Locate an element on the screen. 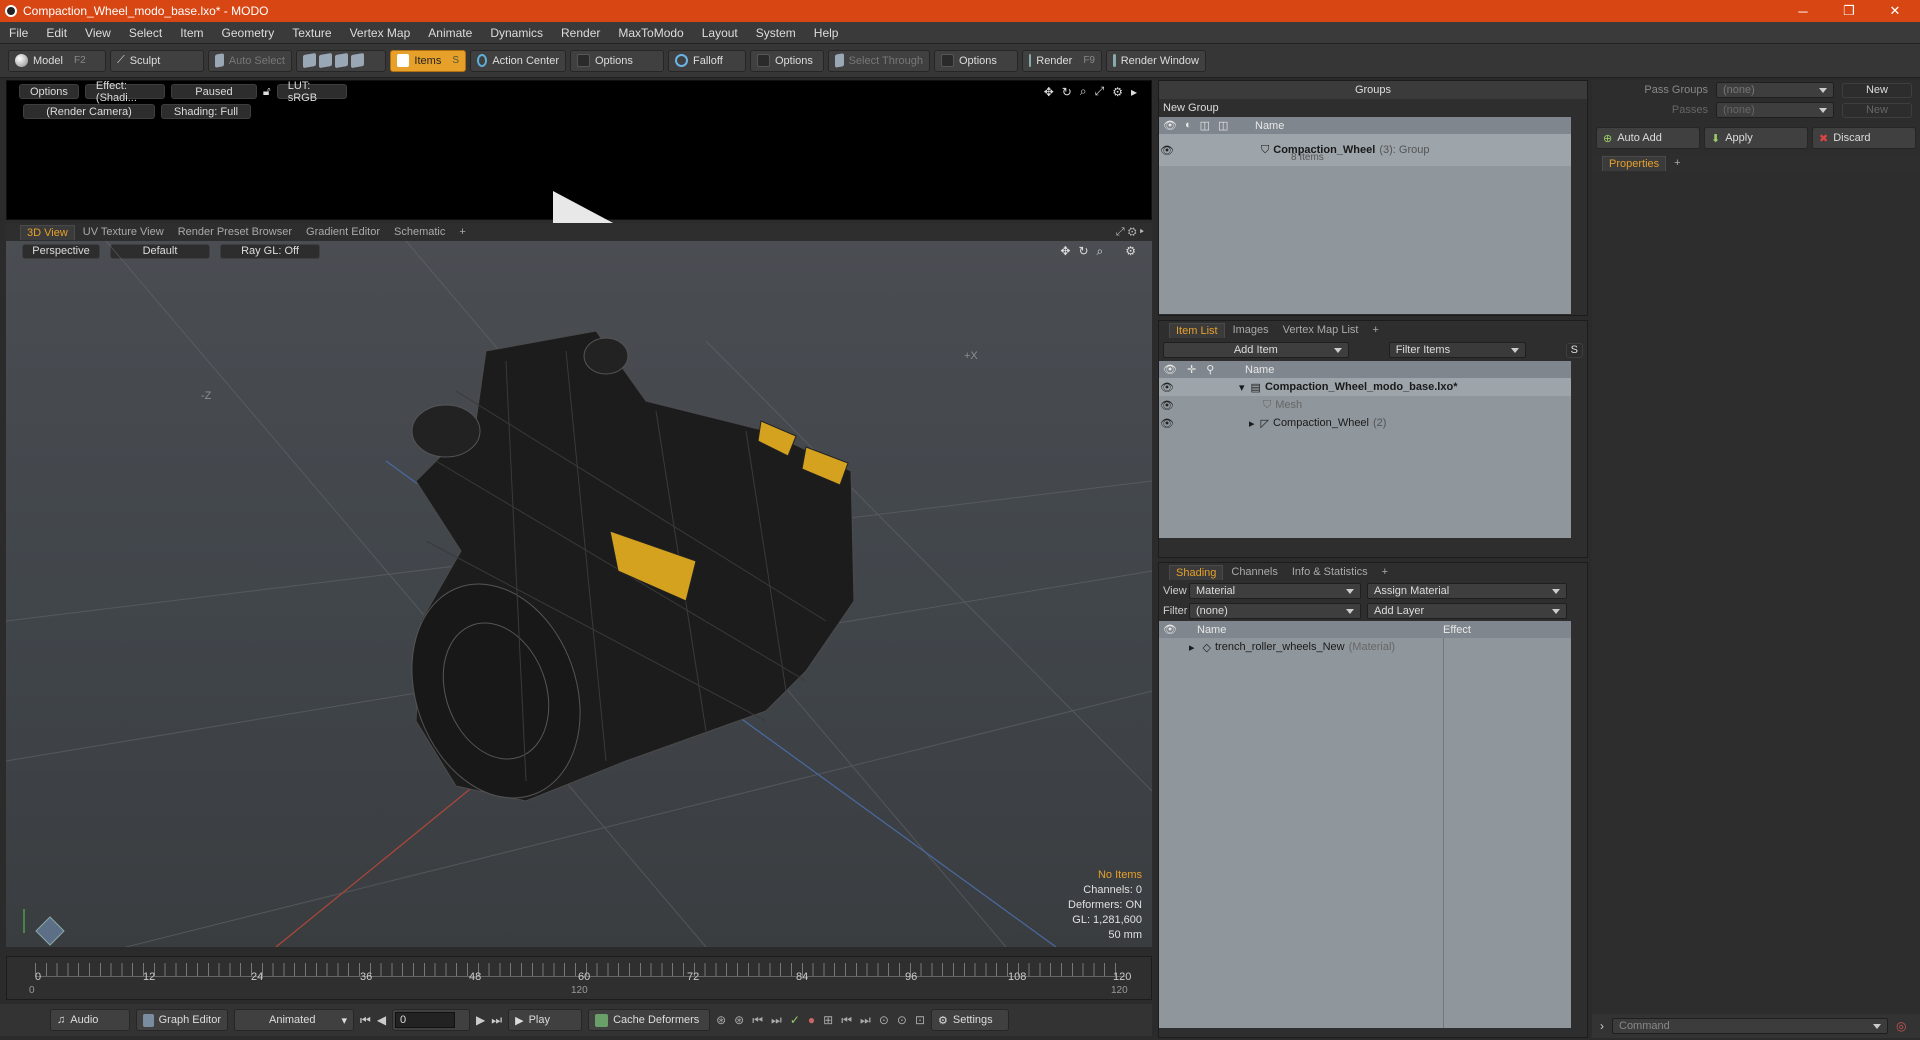 This screenshot has width=1920, height=1040. menu-view: View is located at coordinates (98, 33).